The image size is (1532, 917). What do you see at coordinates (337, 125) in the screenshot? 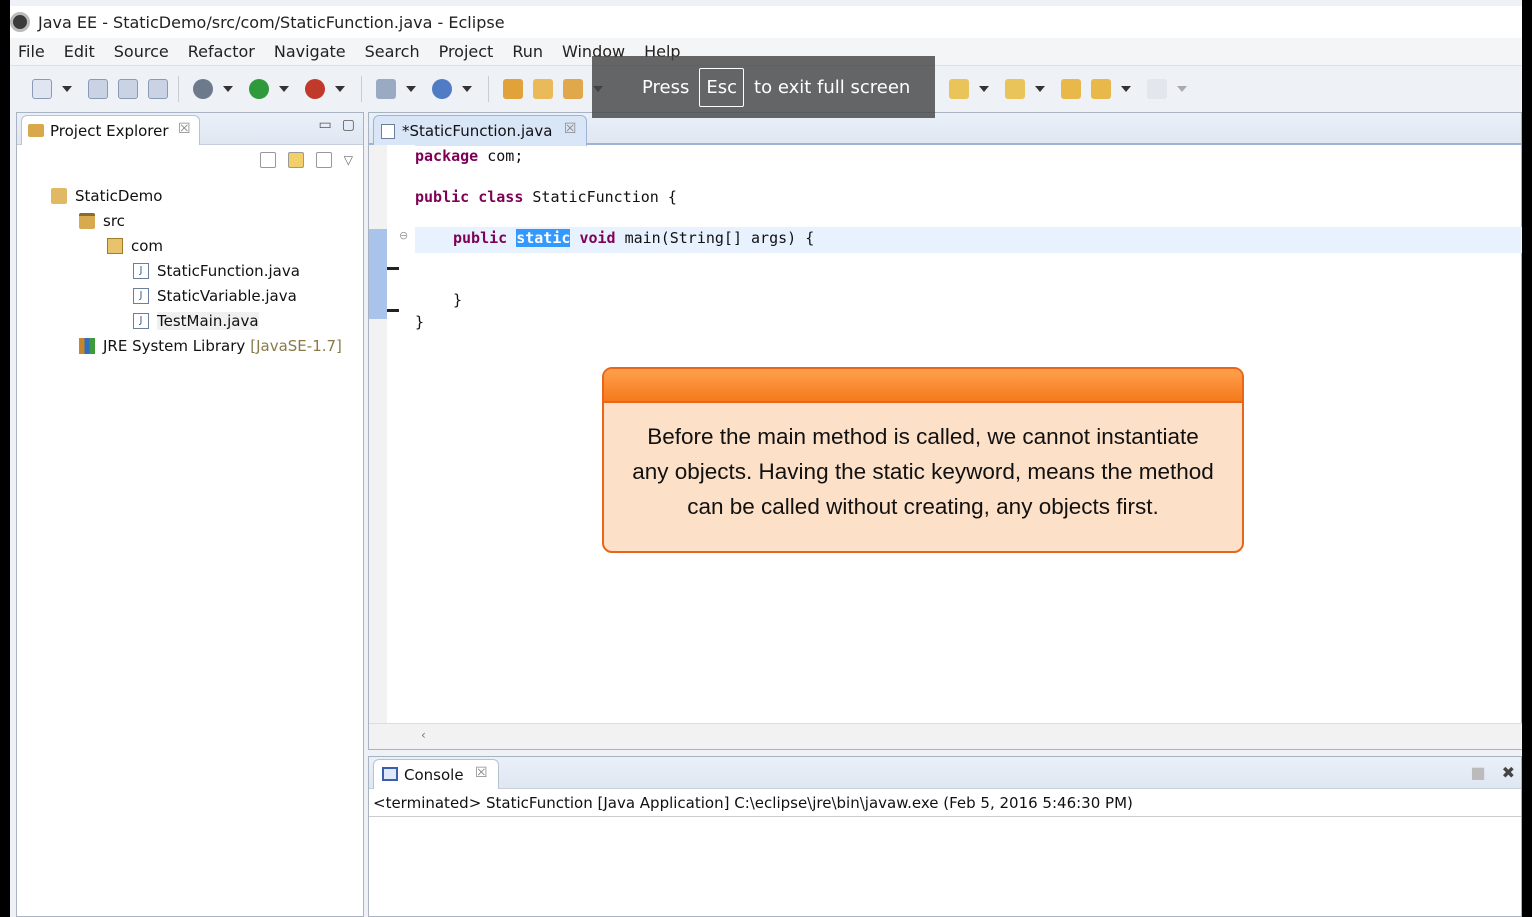
I see `panel-window-controls: ▭ ▢` at bounding box center [337, 125].